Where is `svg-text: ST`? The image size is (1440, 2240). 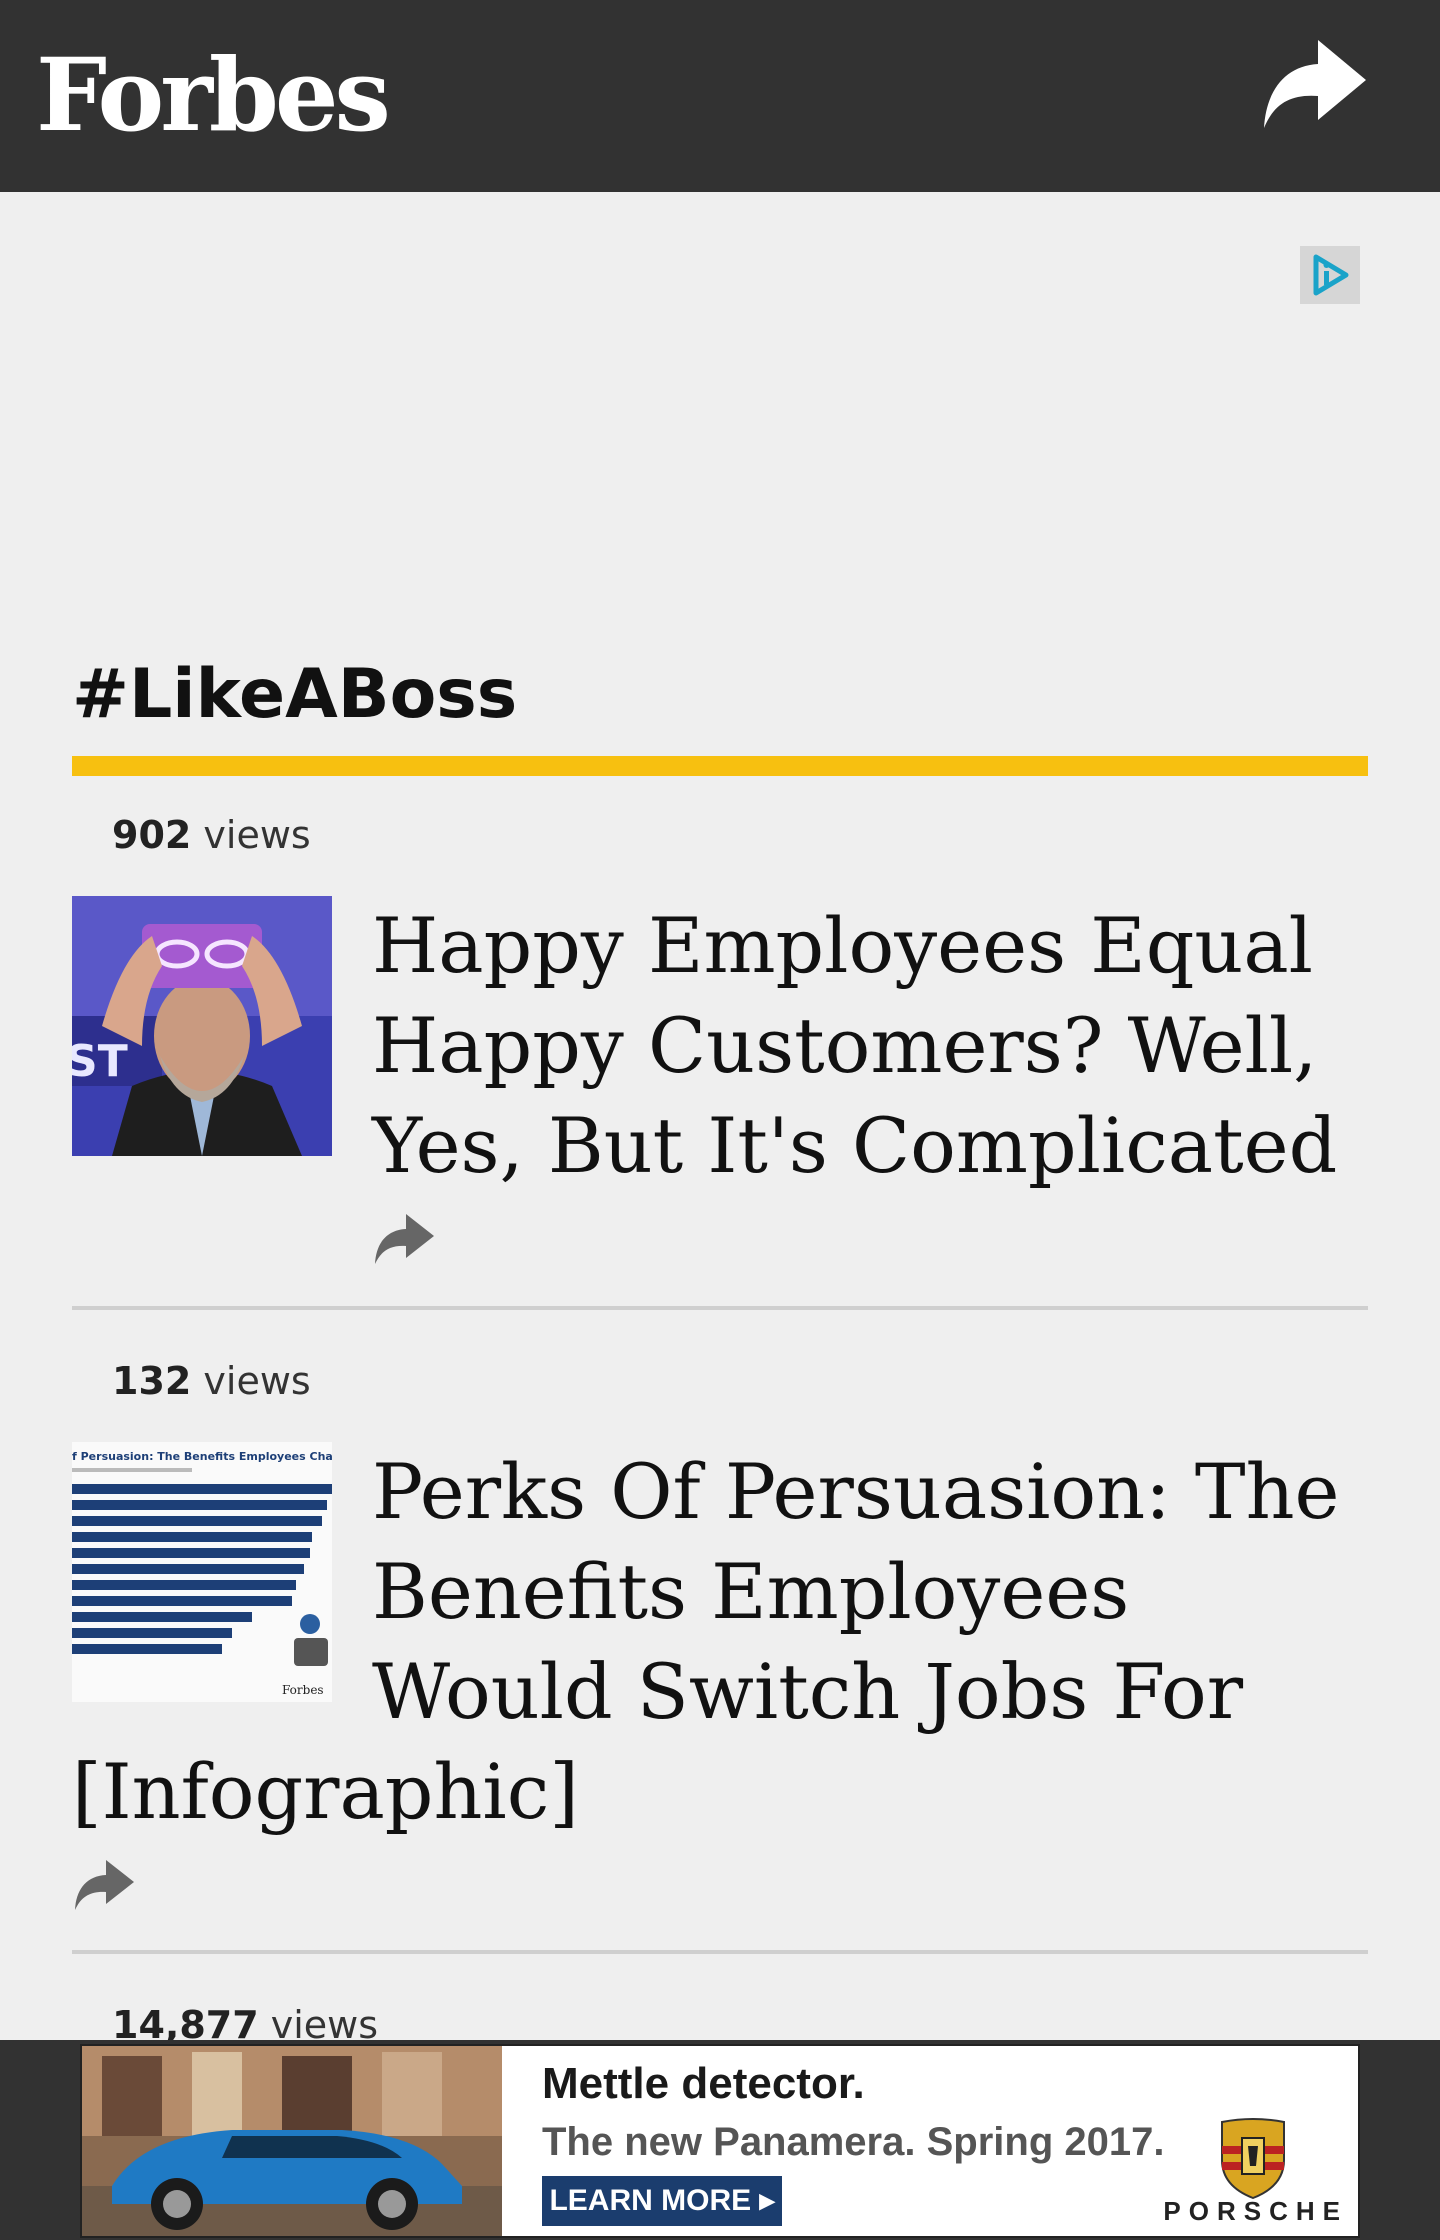
svg-text: ST is located at coordinates (100, 1061).